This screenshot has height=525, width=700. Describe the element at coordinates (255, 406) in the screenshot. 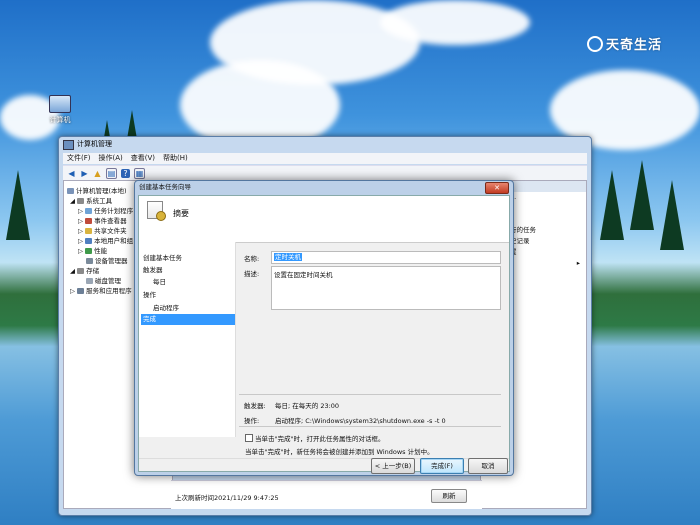

I see `trigger-label: 触发器:` at that location.